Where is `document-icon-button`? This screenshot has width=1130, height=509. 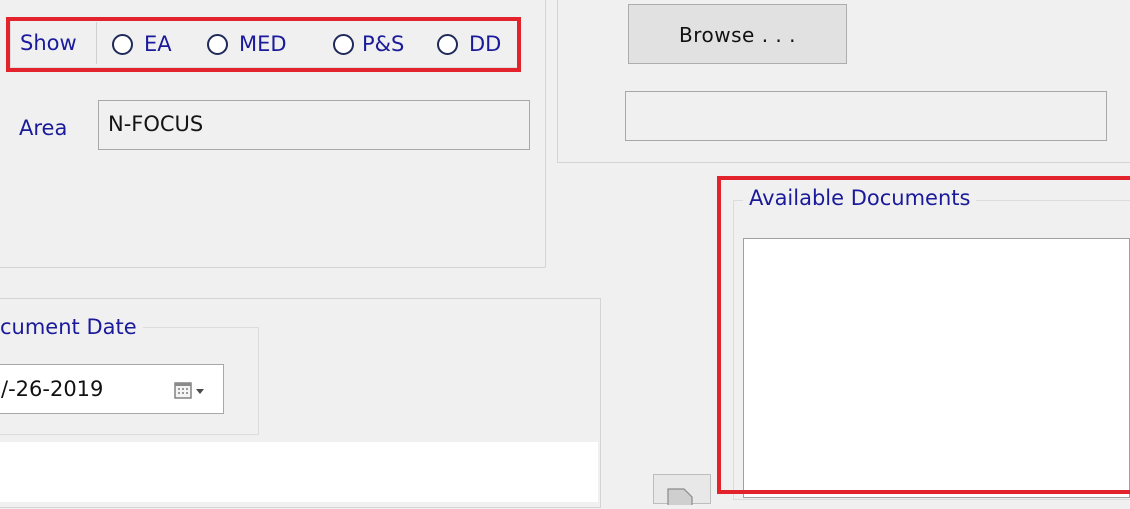 document-icon-button is located at coordinates (682, 489).